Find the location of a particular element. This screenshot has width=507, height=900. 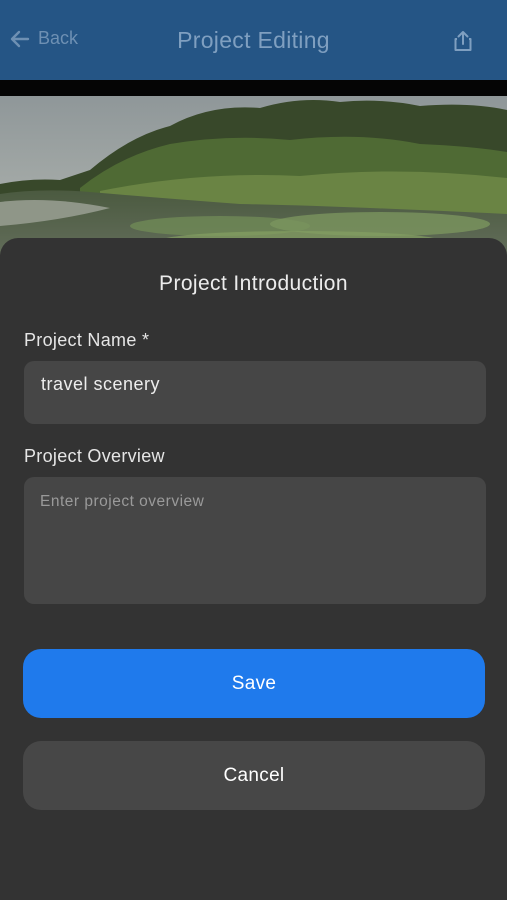

project-overview-input: Enter project overview is located at coordinates (255, 540).